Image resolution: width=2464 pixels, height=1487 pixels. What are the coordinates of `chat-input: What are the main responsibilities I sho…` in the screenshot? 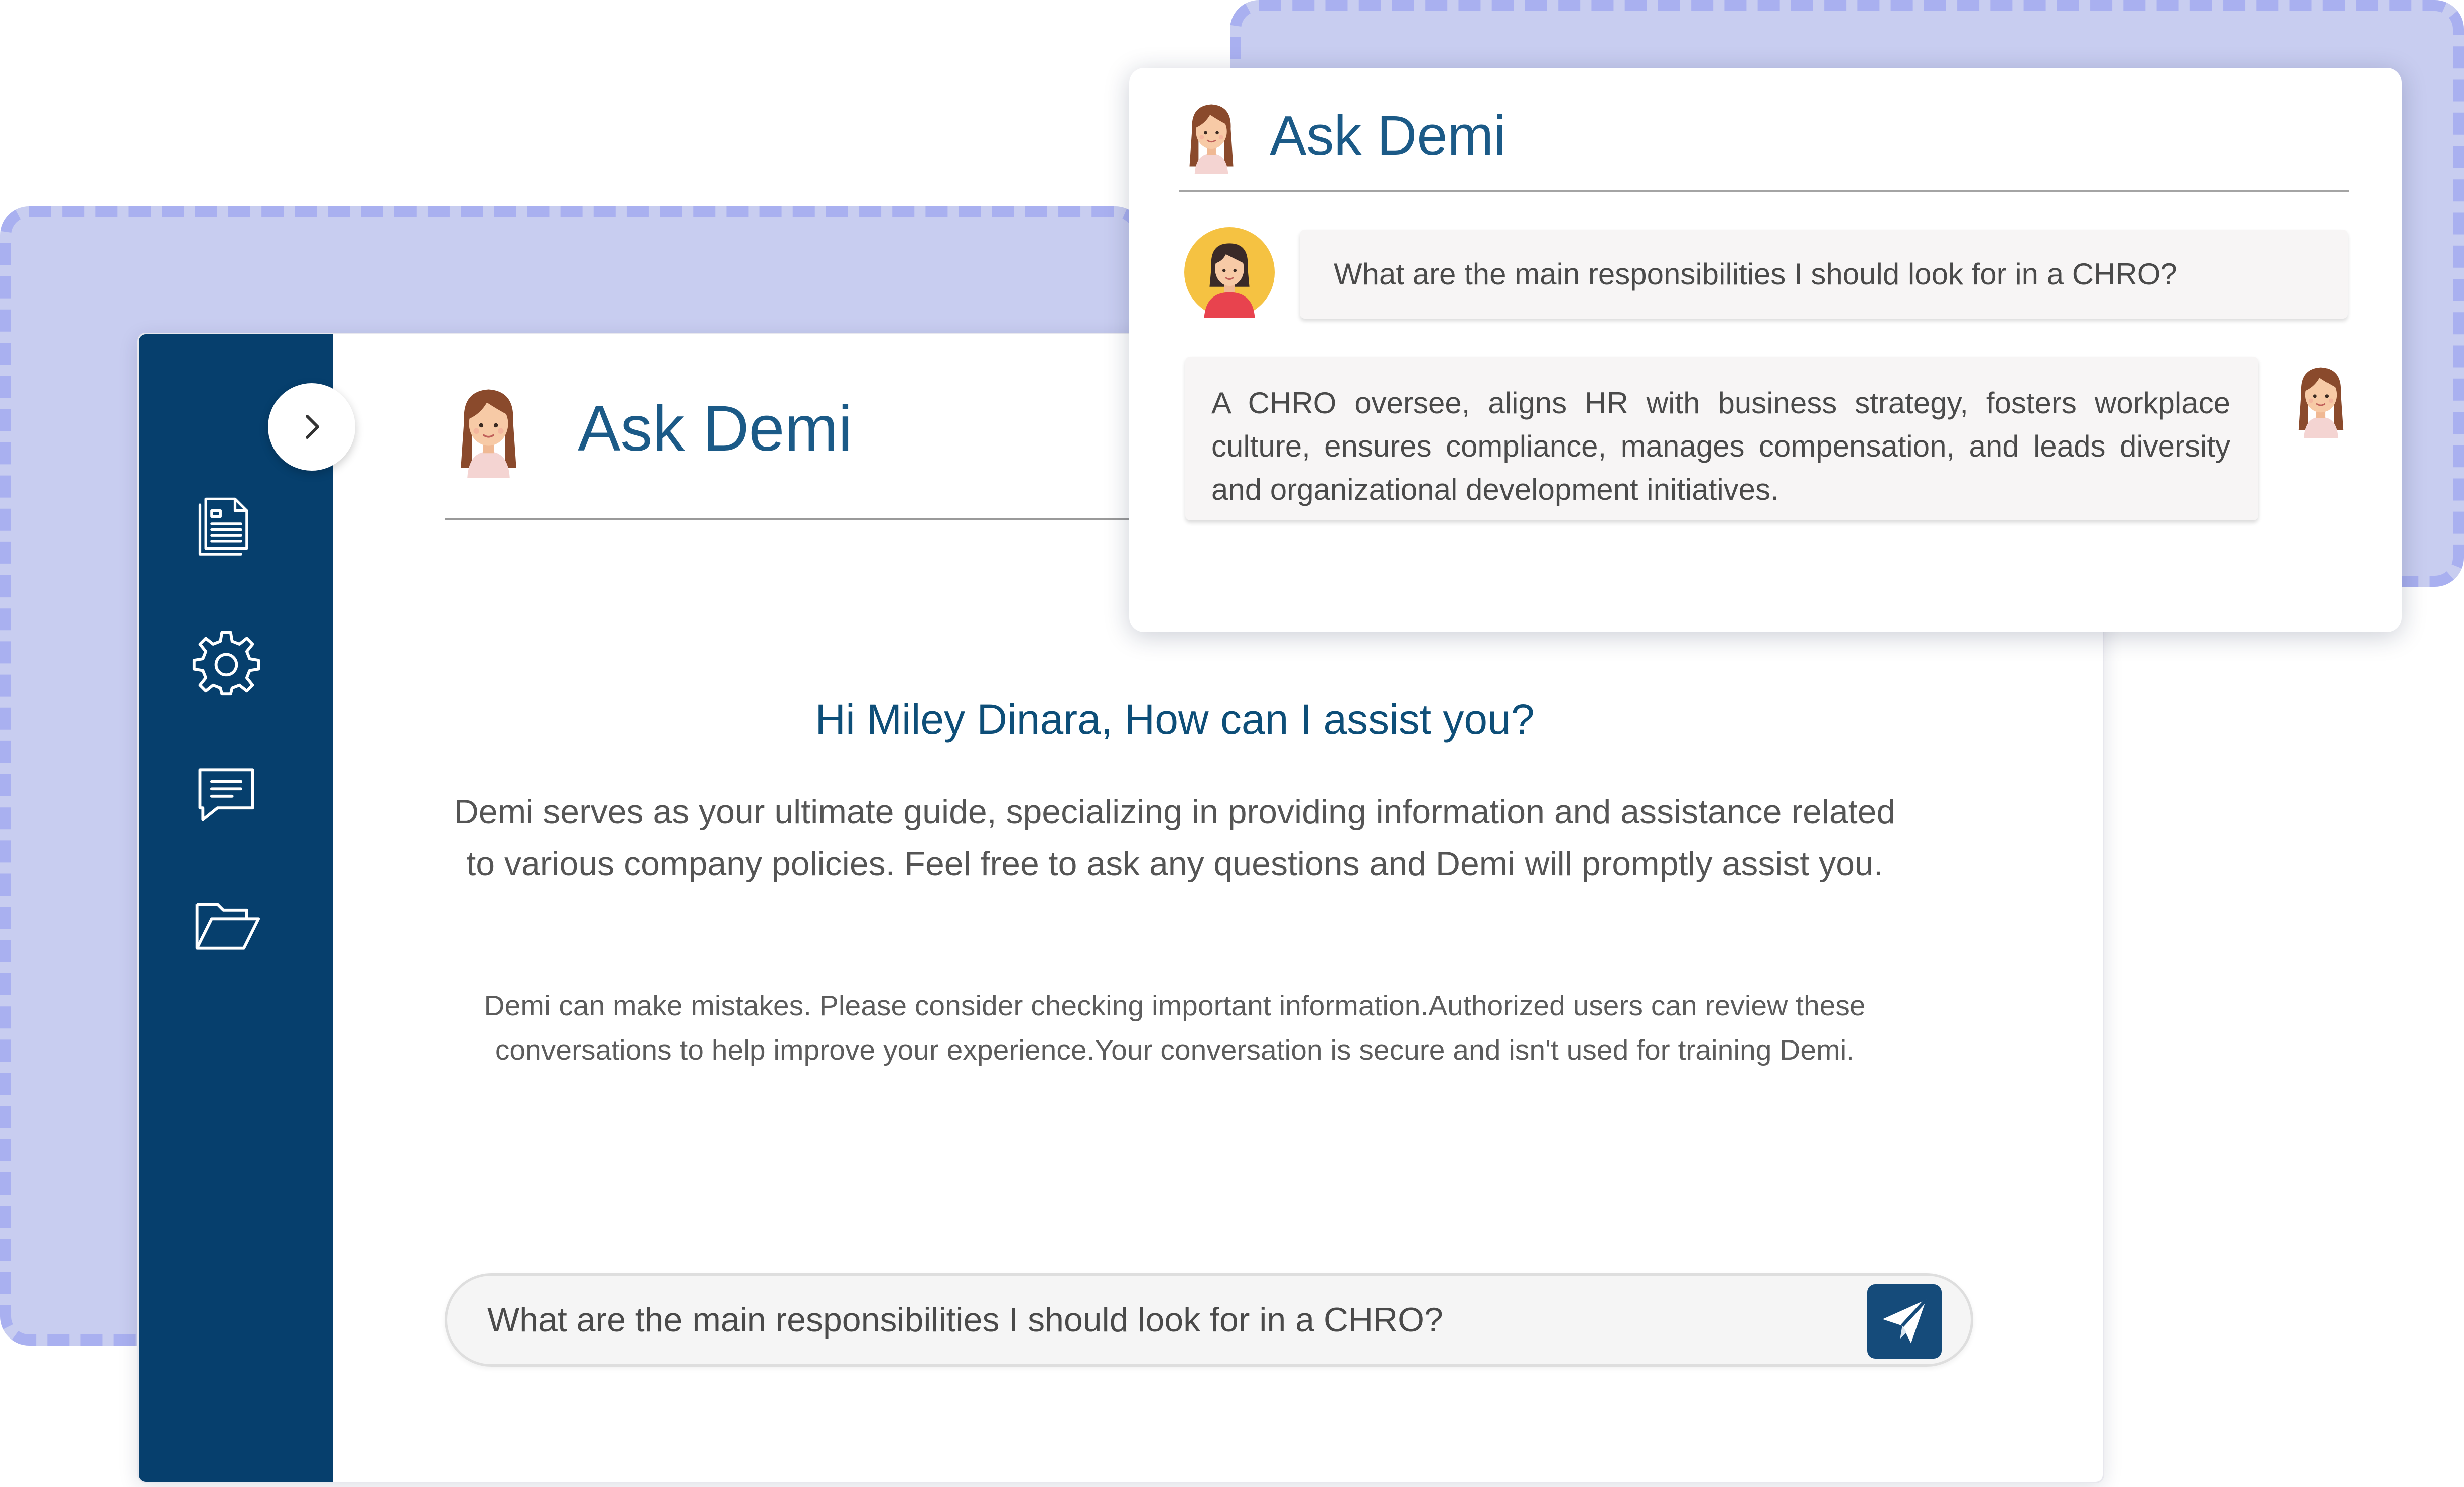 It's located at (1209, 1320).